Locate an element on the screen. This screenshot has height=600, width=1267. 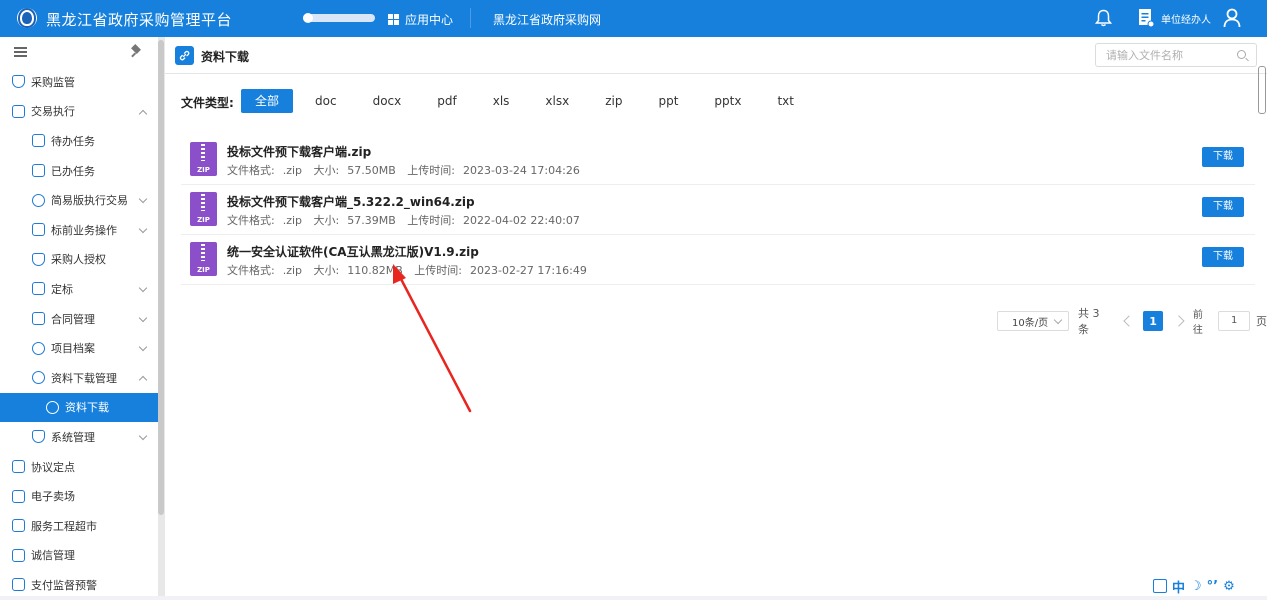
sidebar-item-service-market: 服务工程超市 is located at coordinates (79, 526).